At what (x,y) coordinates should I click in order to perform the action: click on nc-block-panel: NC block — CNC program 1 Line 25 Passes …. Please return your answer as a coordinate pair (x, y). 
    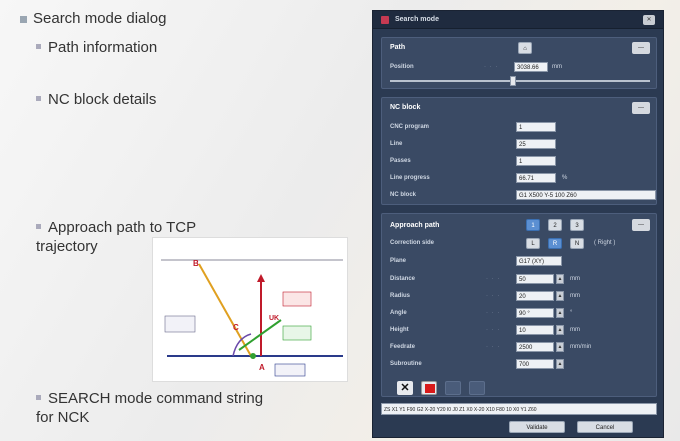
    Looking at the image, I should click on (519, 151).